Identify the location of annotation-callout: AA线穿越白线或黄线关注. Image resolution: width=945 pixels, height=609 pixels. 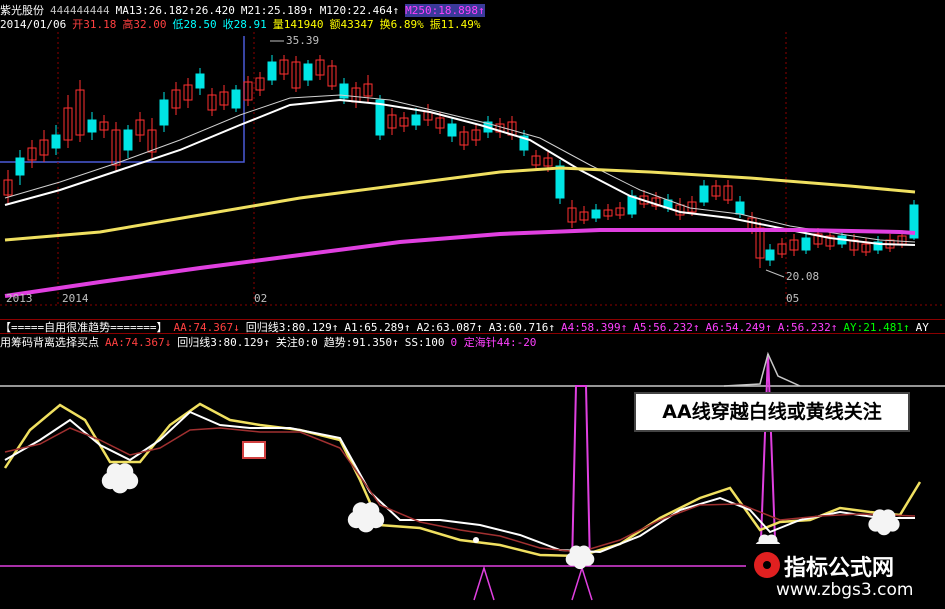
(772, 412).